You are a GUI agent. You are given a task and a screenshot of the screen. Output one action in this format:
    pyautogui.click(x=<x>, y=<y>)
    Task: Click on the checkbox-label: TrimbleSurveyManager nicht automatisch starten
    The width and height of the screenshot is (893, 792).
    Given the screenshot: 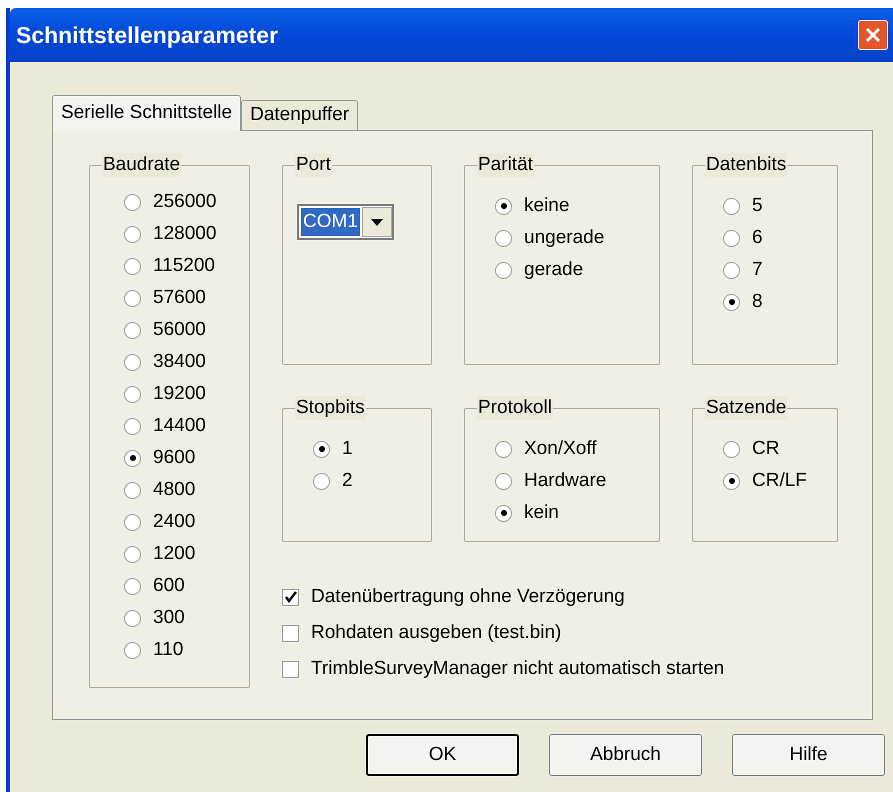 What is the action you would take?
    pyautogui.click(x=517, y=668)
    